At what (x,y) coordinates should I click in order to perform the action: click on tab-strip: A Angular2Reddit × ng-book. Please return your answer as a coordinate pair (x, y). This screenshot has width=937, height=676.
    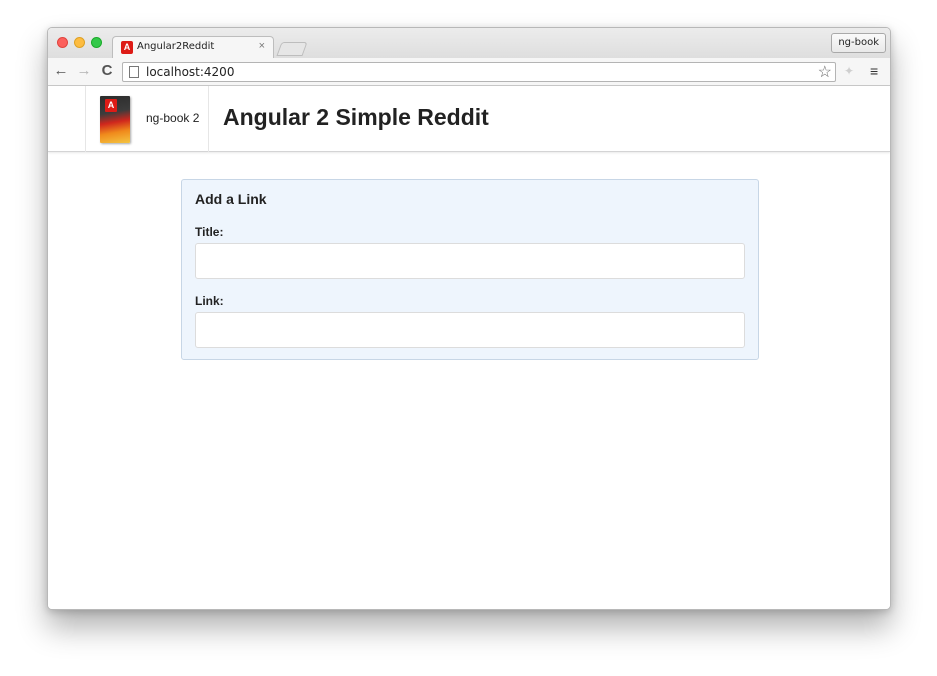
    Looking at the image, I should click on (469, 43).